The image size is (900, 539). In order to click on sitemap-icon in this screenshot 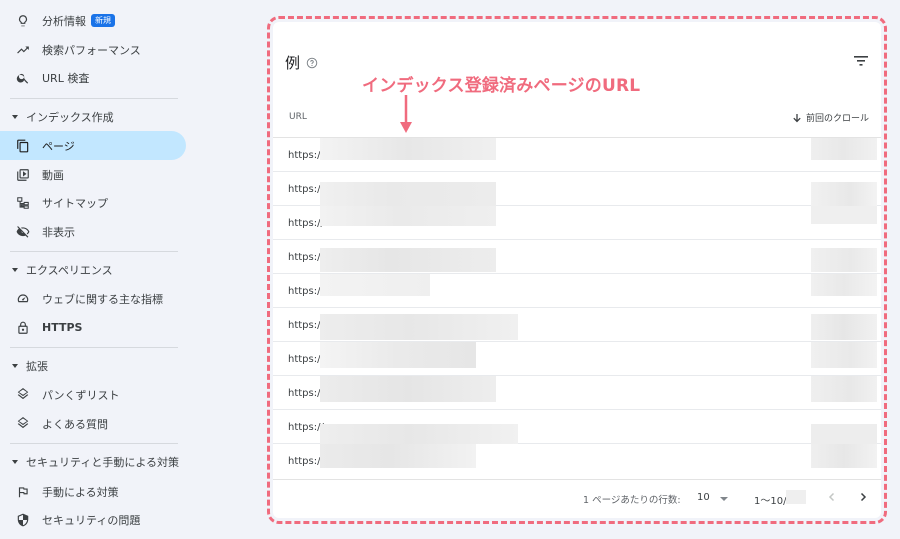, I will do `click(23, 203)`.